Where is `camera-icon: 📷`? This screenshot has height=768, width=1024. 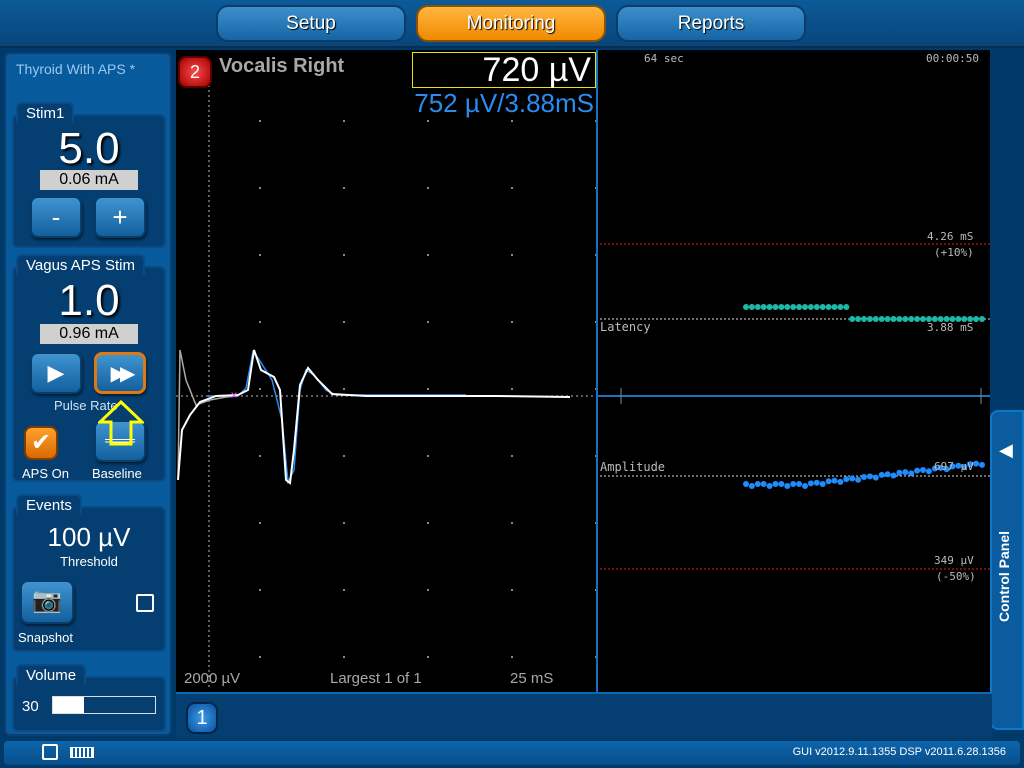 camera-icon: 📷 is located at coordinates (47, 600).